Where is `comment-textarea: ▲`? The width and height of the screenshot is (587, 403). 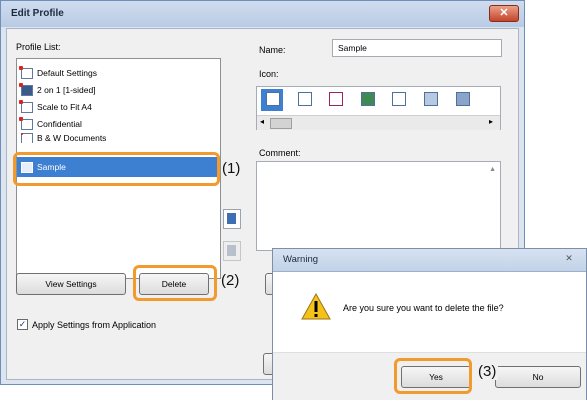
comment-textarea: ▲ is located at coordinates (378, 206).